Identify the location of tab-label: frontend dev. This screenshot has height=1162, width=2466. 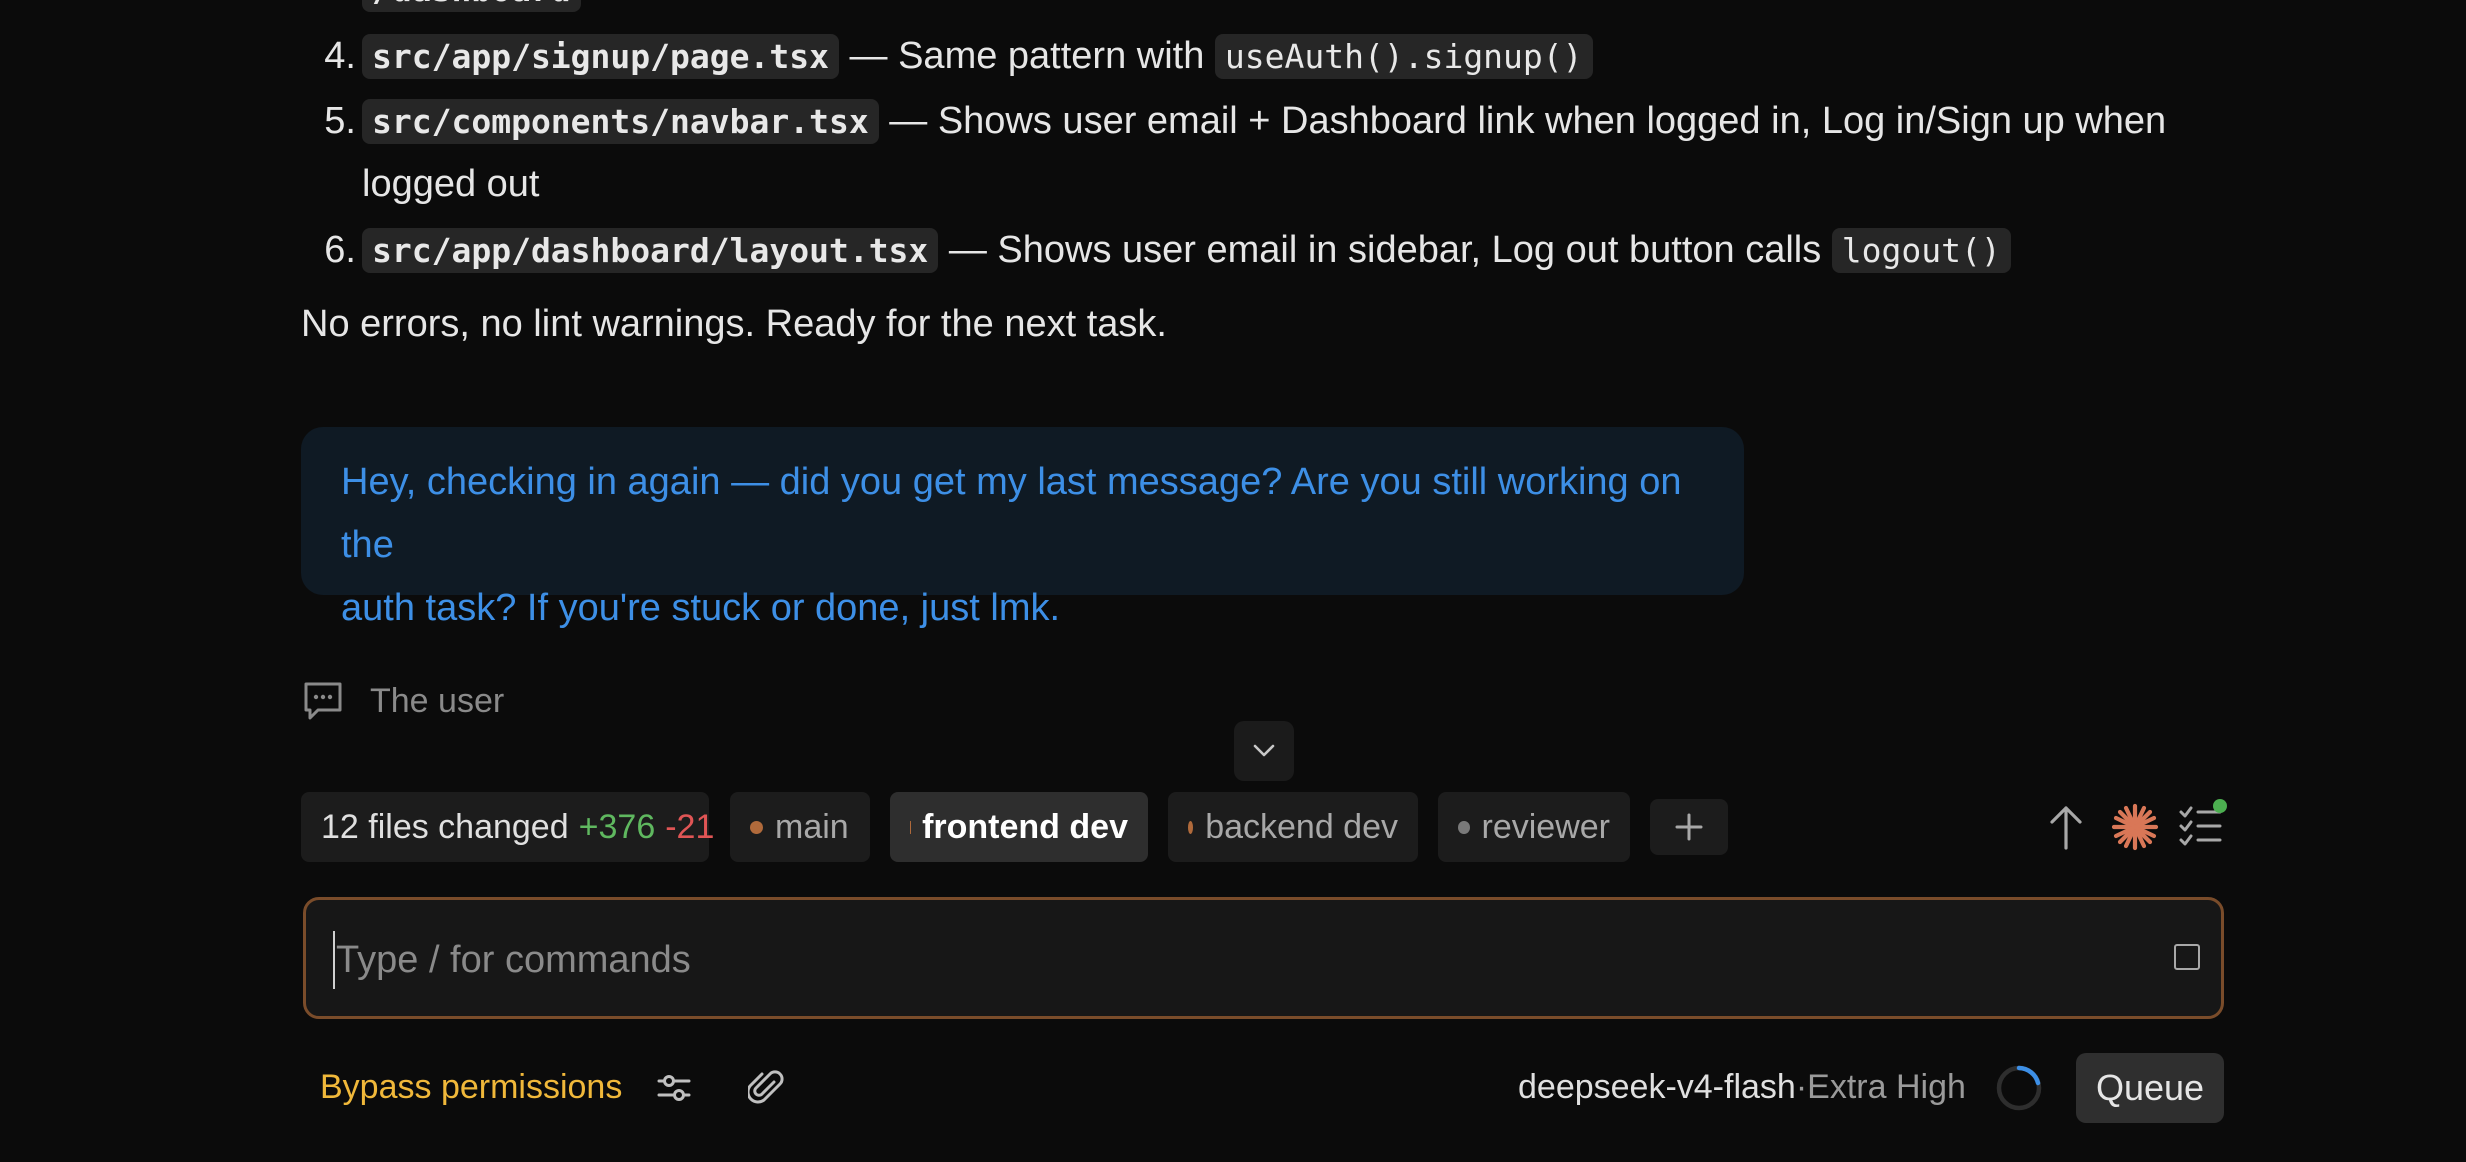
(1025, 826).